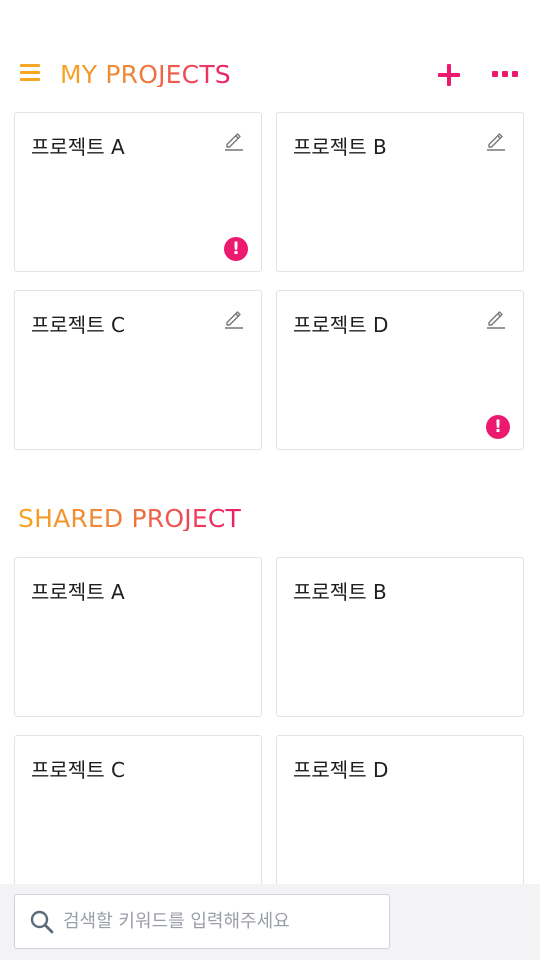 The height and width of the screenshot is (960, 540). I want to click on hamburger-menu-icon, so click(30, 73).